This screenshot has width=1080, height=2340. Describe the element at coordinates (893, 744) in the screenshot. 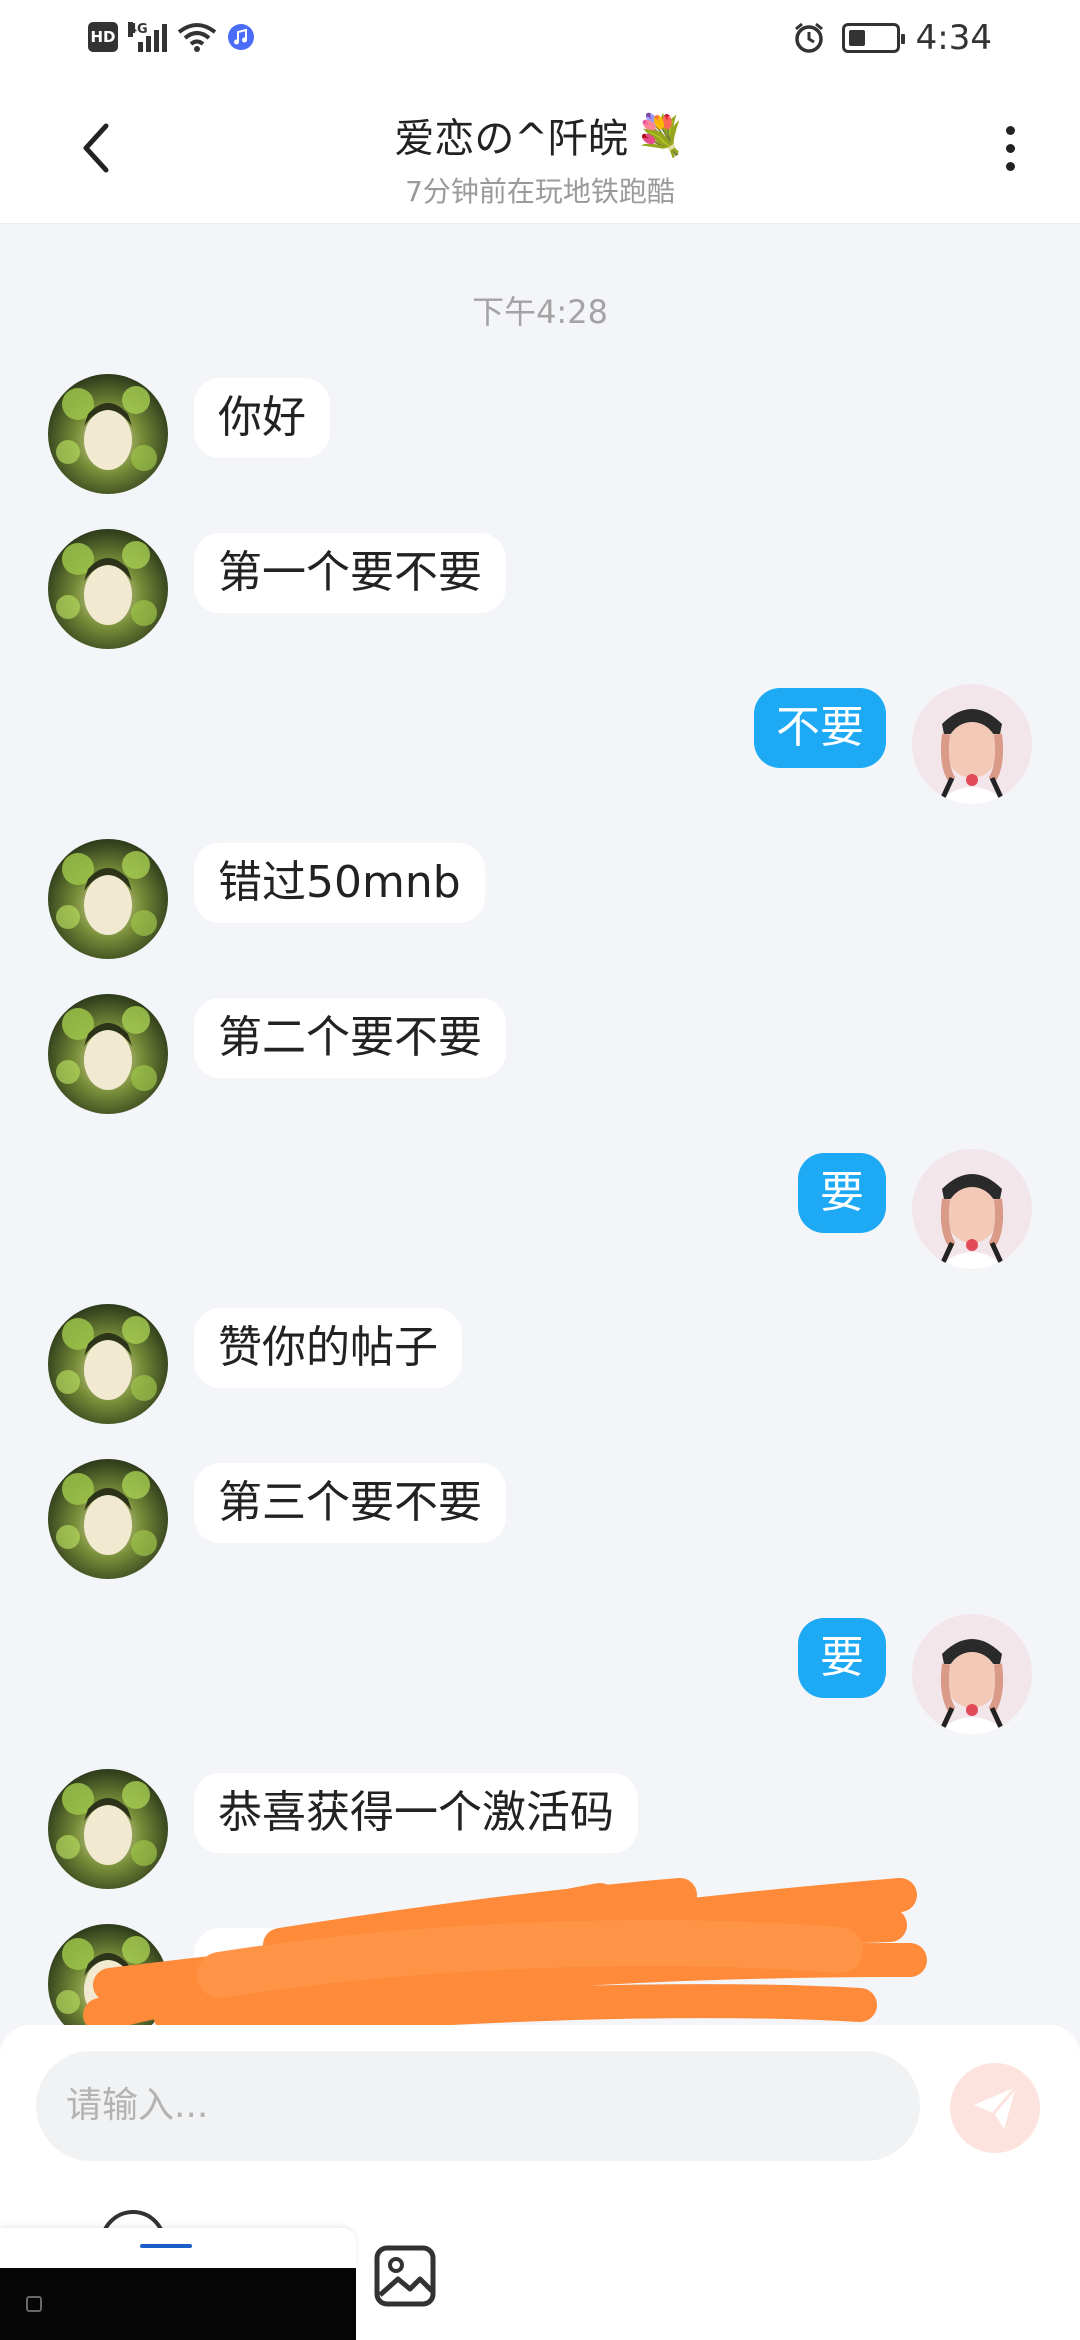

I see `outgoing-message: 不要` at that location.